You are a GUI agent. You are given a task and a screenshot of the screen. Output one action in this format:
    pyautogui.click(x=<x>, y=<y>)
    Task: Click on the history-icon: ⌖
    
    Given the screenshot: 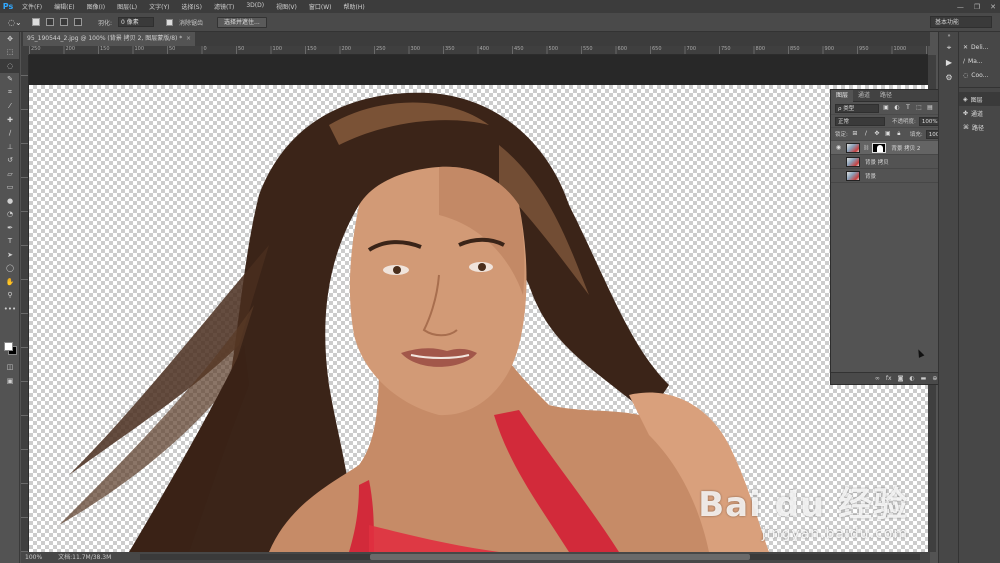 What is the action you would take?
    pyautogui.click(x=949, y=47)
    